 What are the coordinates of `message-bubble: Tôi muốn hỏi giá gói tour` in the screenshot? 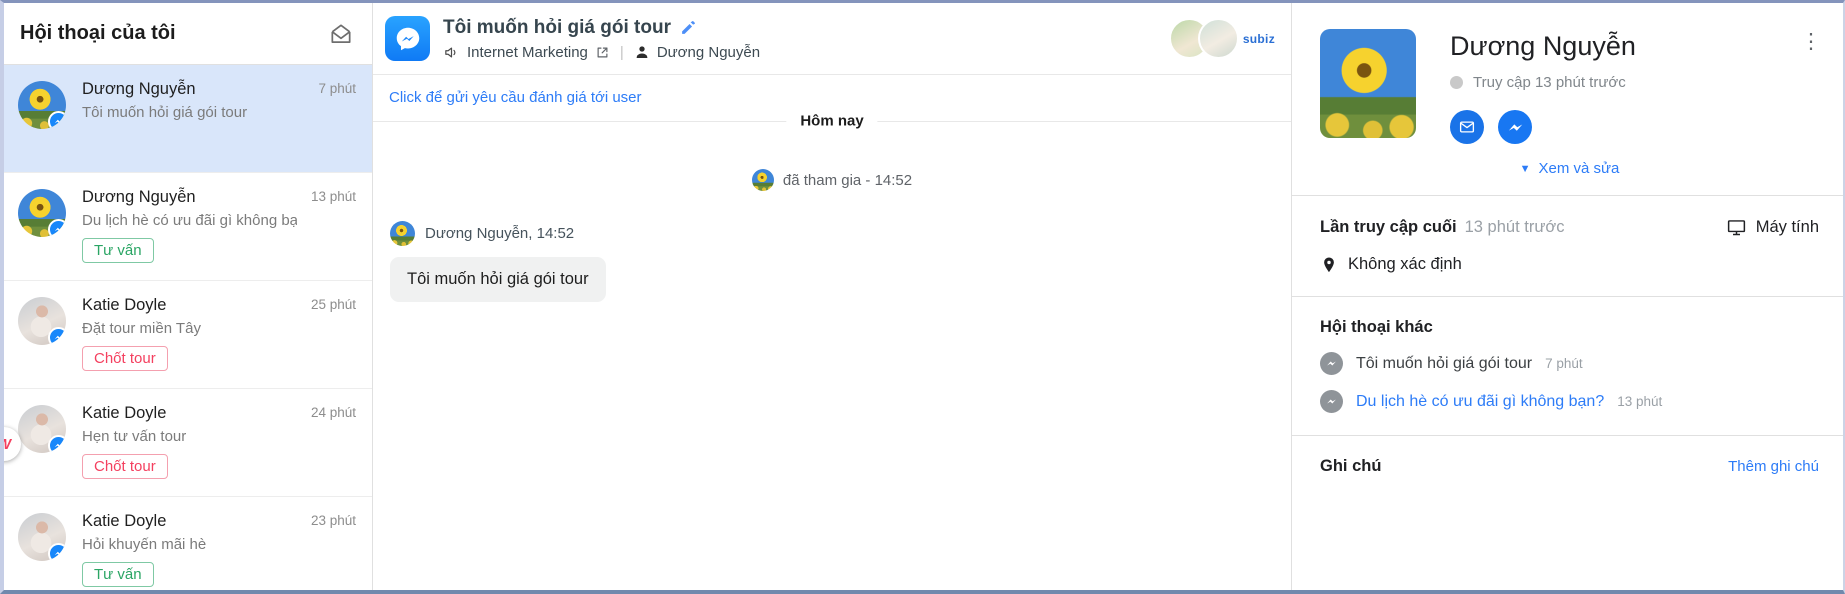 It's located at (498, 279).